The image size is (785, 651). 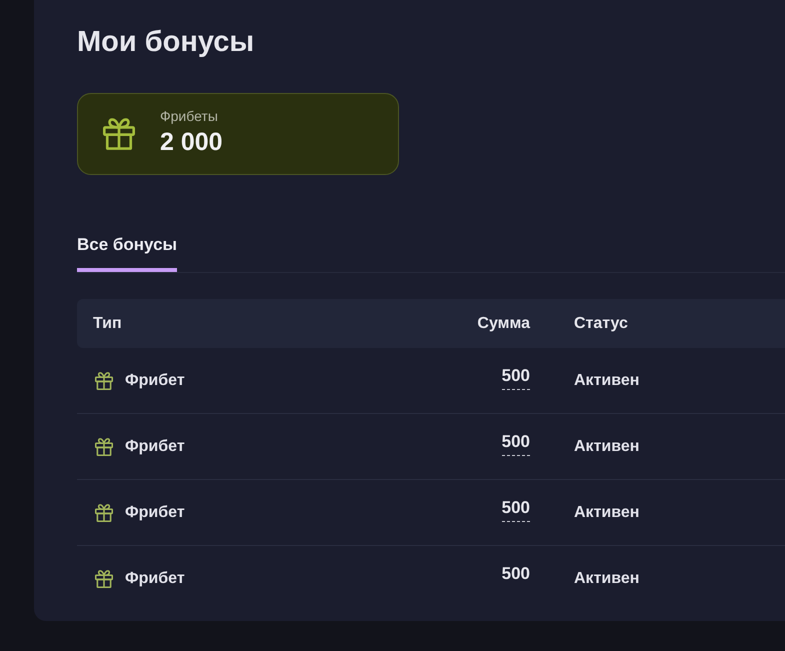 What do you see at coordinates (189, 116) in the screenshot?
I see `card-label: Фрибеты` at bounding box center [189, 116].